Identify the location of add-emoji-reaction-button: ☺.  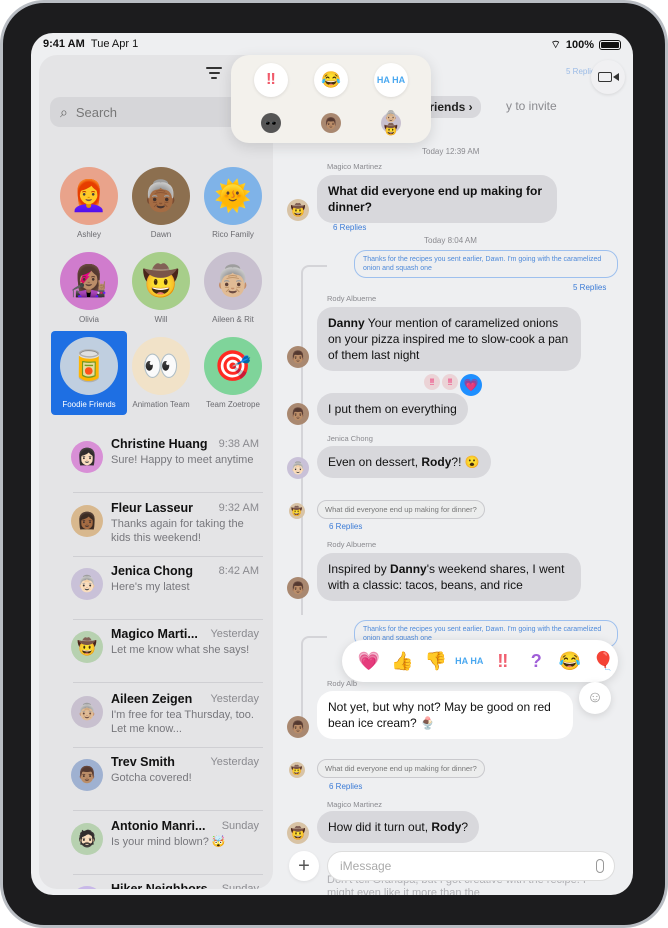
(595, 698).